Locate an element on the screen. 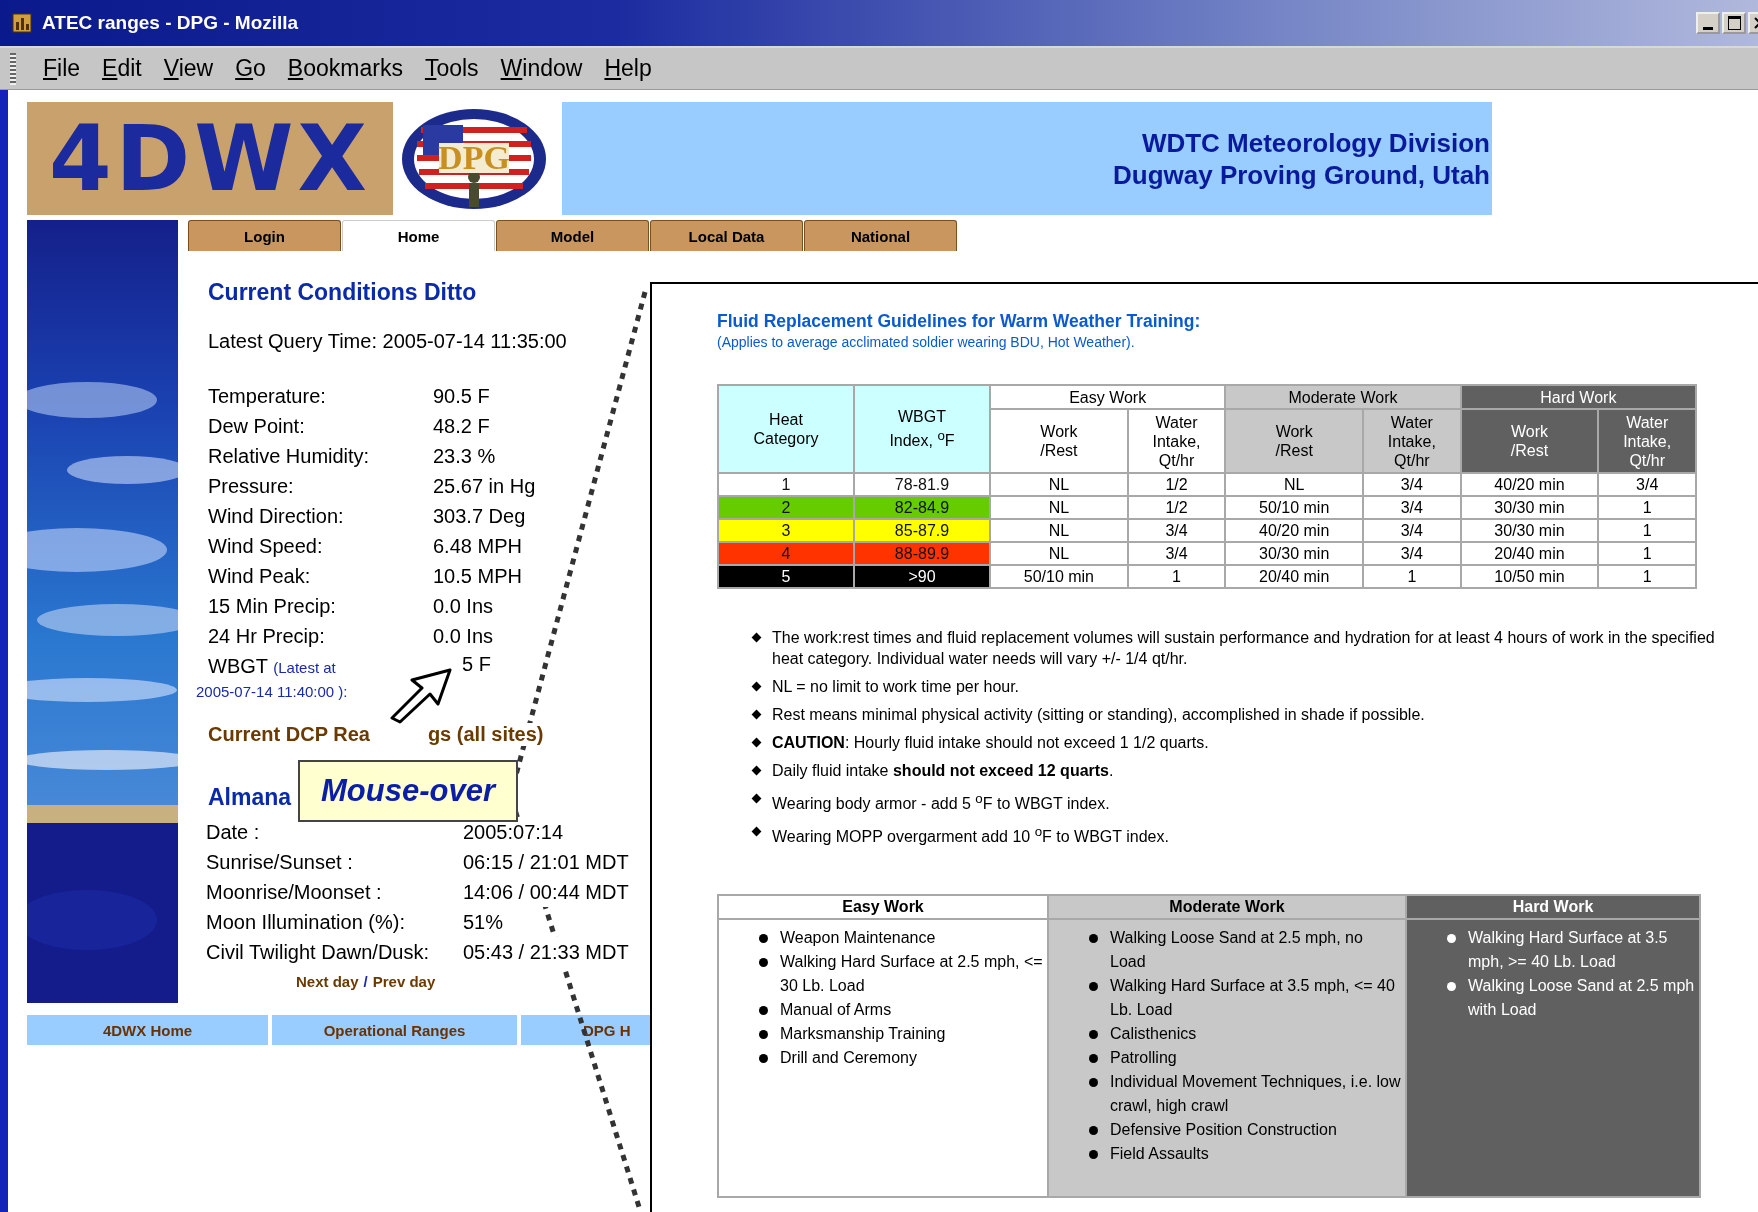 This screenshot has height=1212, width=1758. note-text: NL = no limit to work time per hour. is located at coordinates (896, 687).